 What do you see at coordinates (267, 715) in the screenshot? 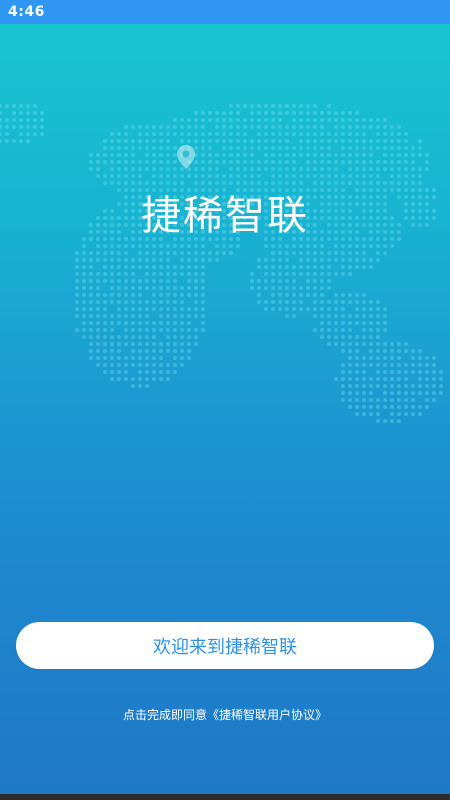
I see `user-agreement-link: 《捷稀智联用户协议》` at bounding box center [267, 715].